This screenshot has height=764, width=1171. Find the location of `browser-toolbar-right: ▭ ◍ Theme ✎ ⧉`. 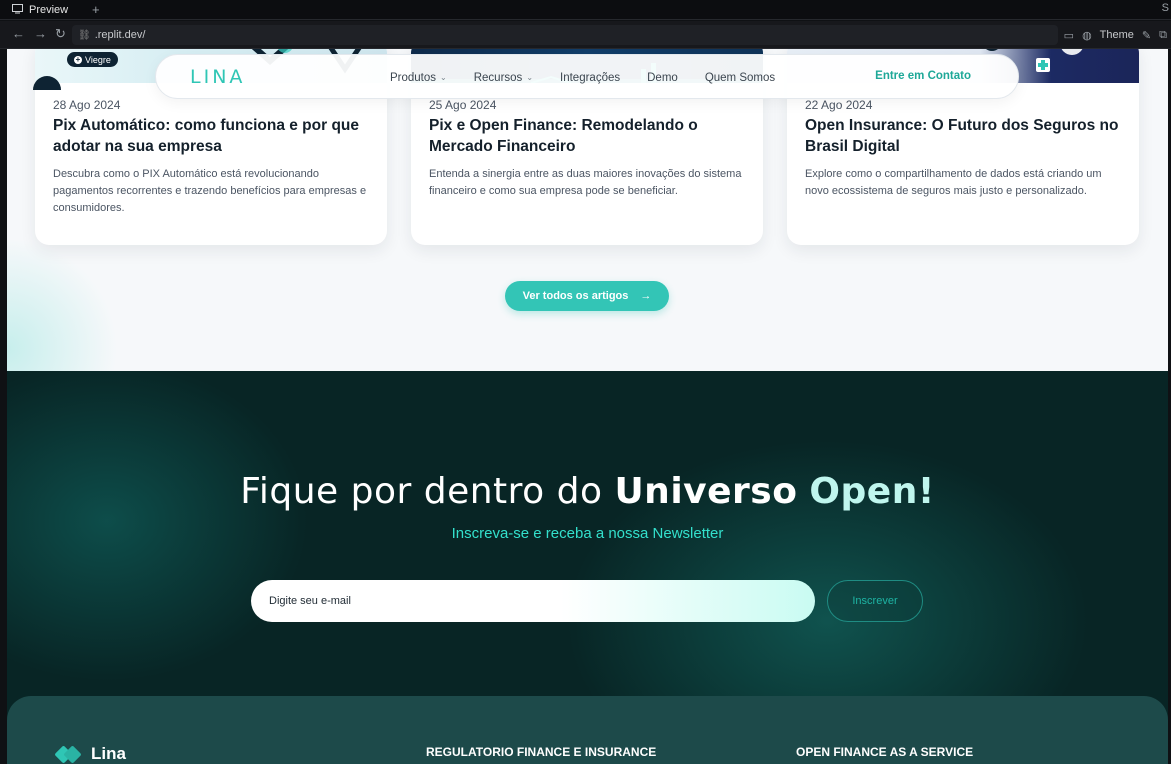

browser-toolbar-right: ▭ ◍ Theme ✎ ⧉ is located at coordinates (1117, 35).